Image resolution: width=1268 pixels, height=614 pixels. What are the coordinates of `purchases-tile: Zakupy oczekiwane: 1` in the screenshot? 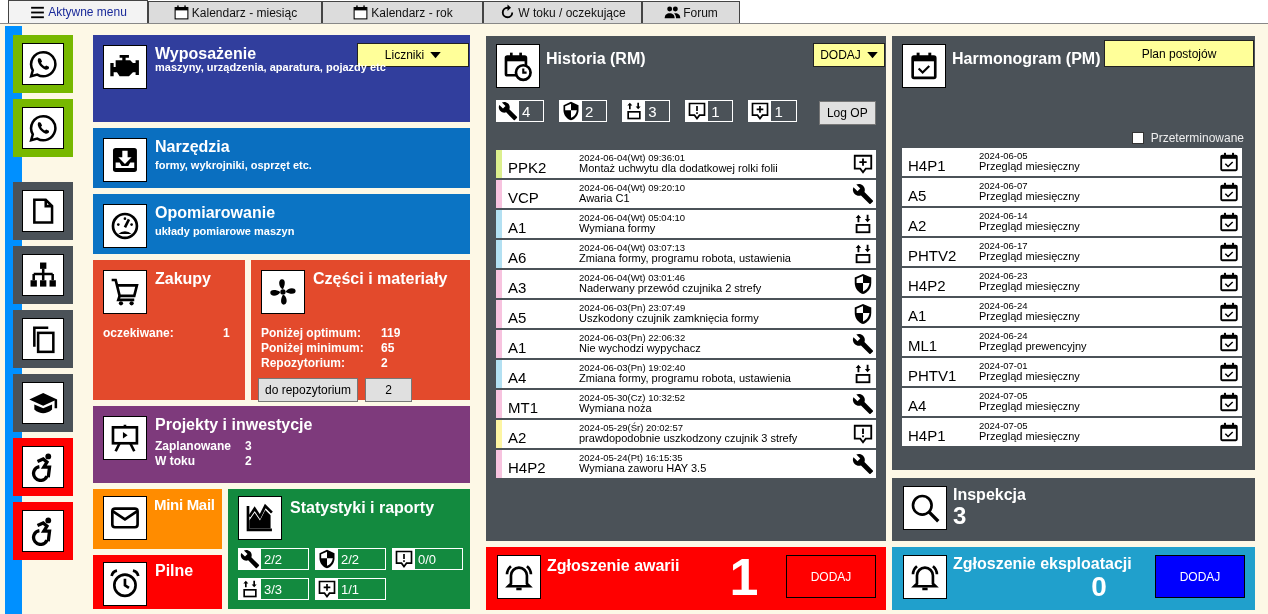 It's located at (169, 330).